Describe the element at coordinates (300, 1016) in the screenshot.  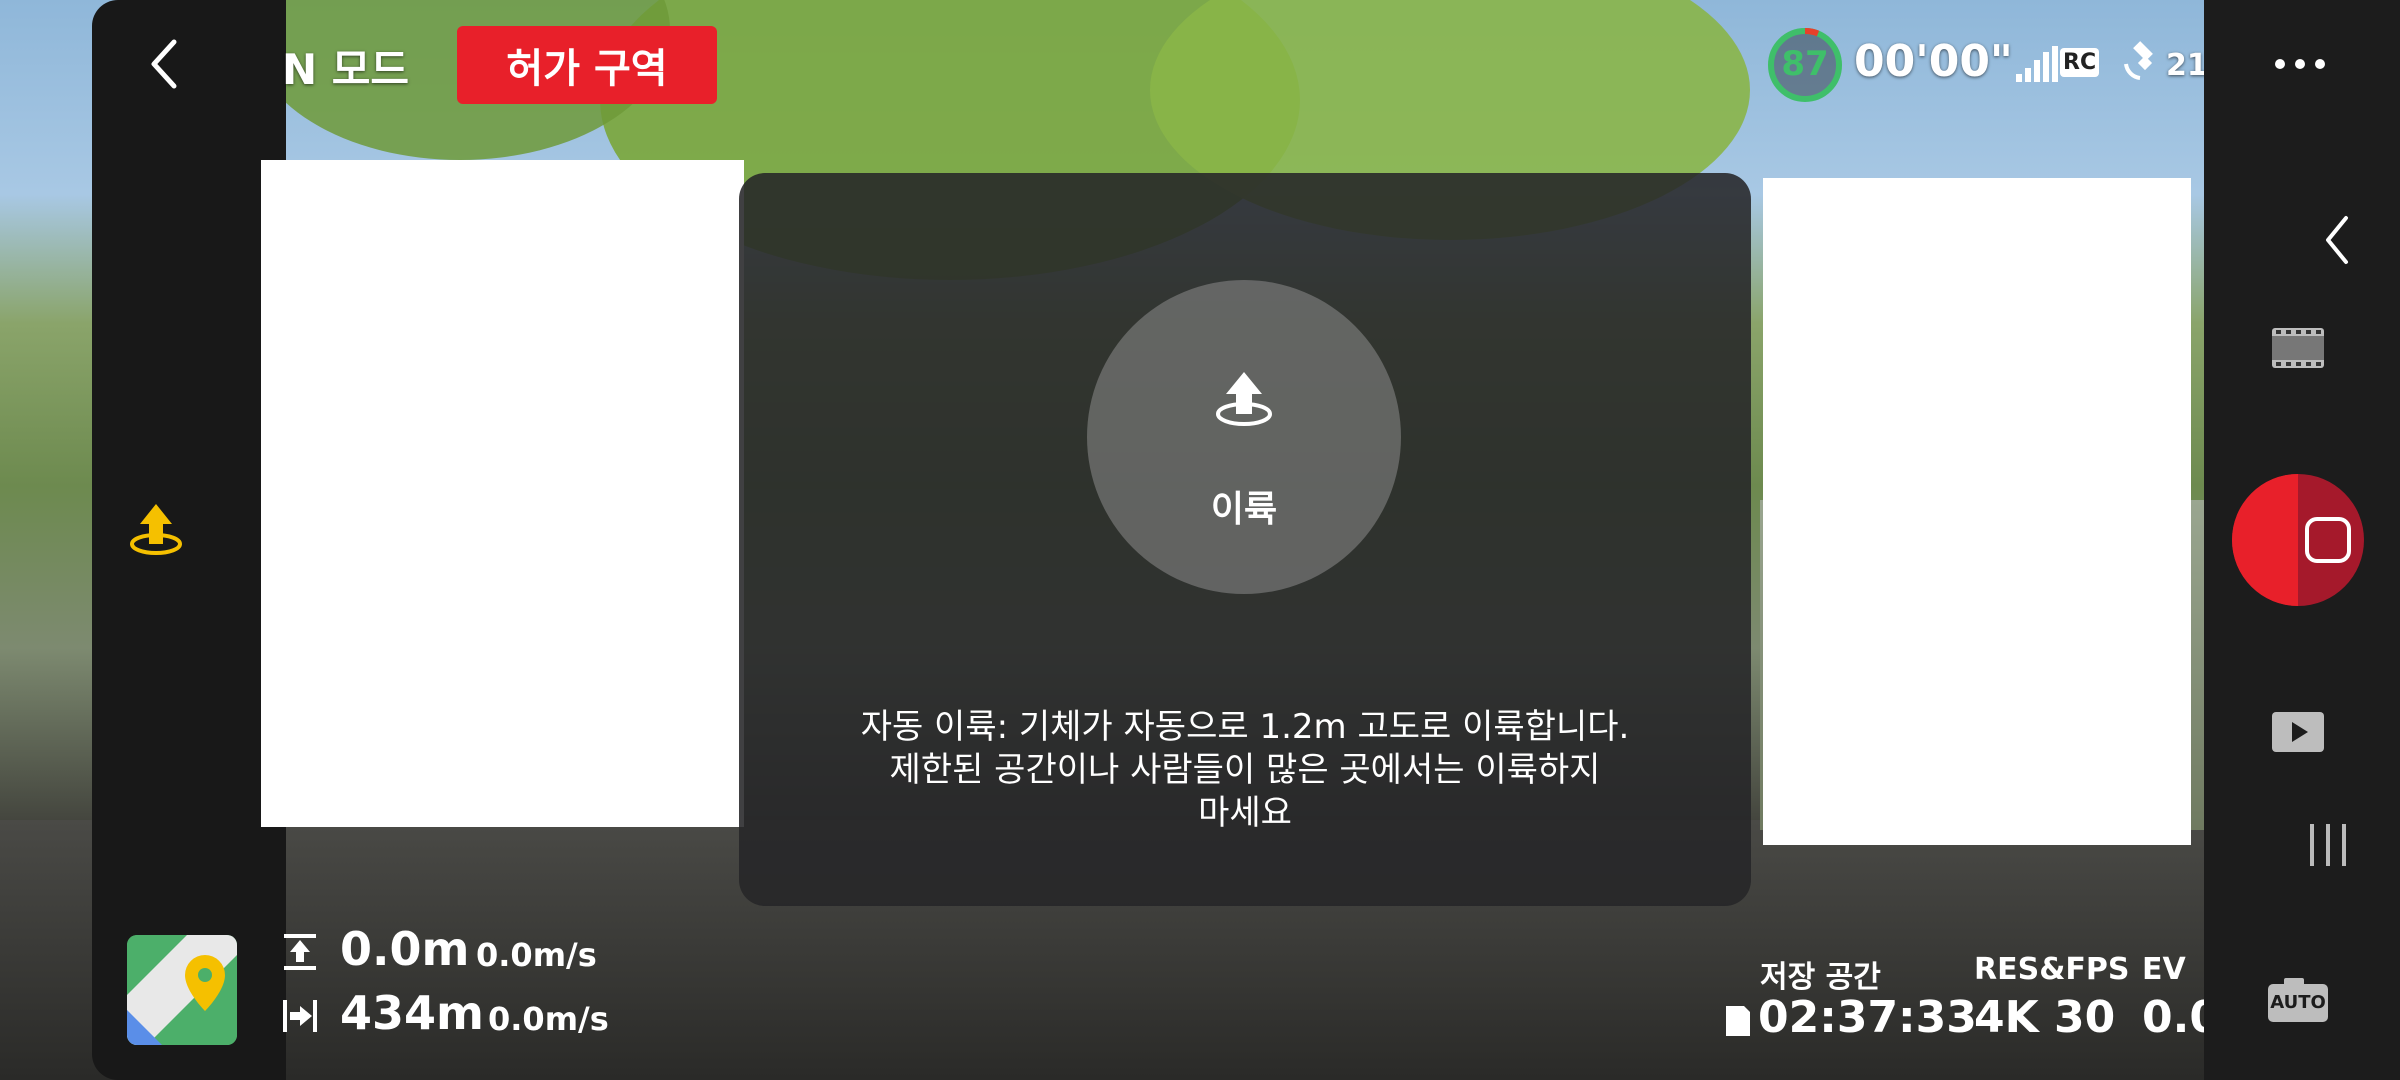
I see `distance-icon` at that location.